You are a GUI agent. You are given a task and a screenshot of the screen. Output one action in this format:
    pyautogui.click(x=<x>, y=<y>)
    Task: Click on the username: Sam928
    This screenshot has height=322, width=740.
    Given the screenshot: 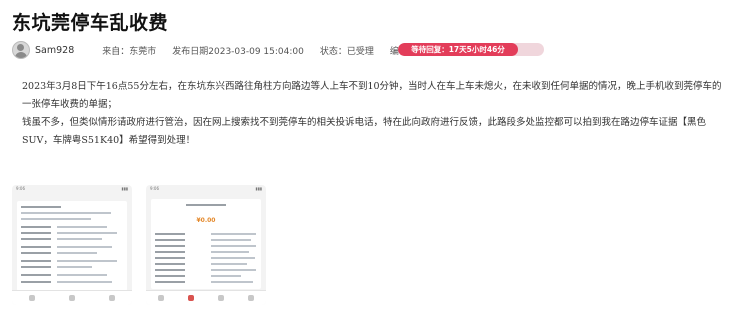 What is the action you would take?
    pyautogui.click(x=54, y=50)
    